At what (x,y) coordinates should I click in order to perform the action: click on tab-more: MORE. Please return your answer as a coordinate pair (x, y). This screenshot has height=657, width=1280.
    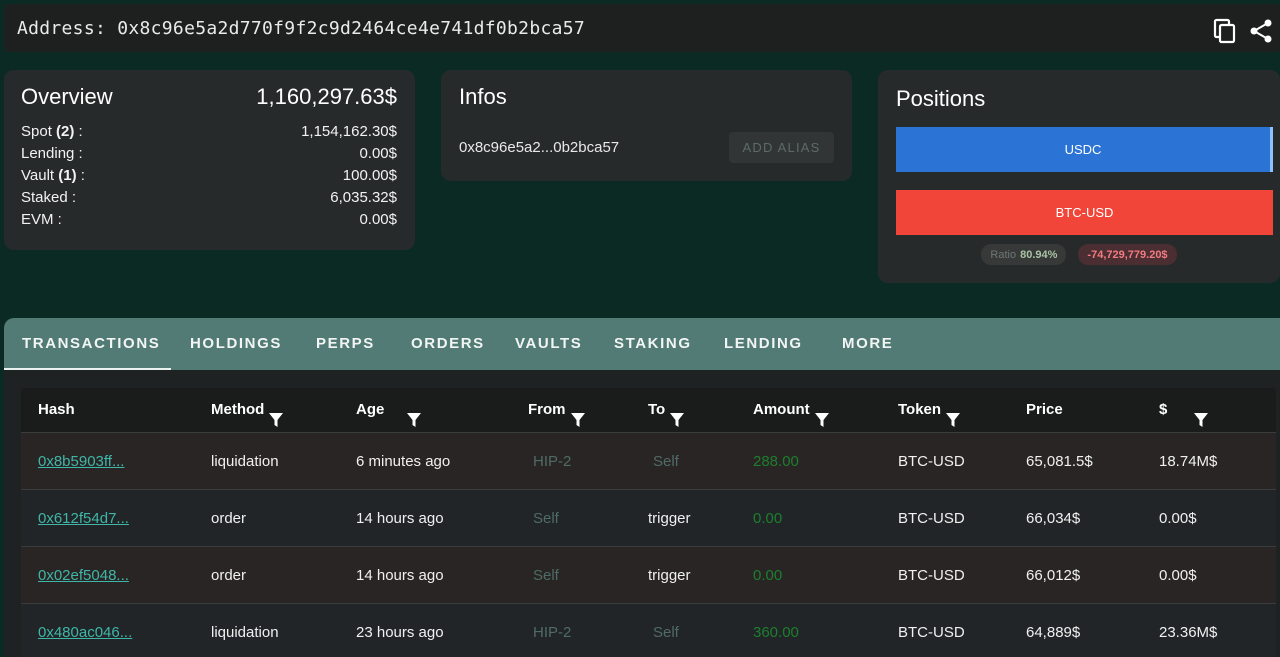
    Looking at the image, I should click on (867, 344).